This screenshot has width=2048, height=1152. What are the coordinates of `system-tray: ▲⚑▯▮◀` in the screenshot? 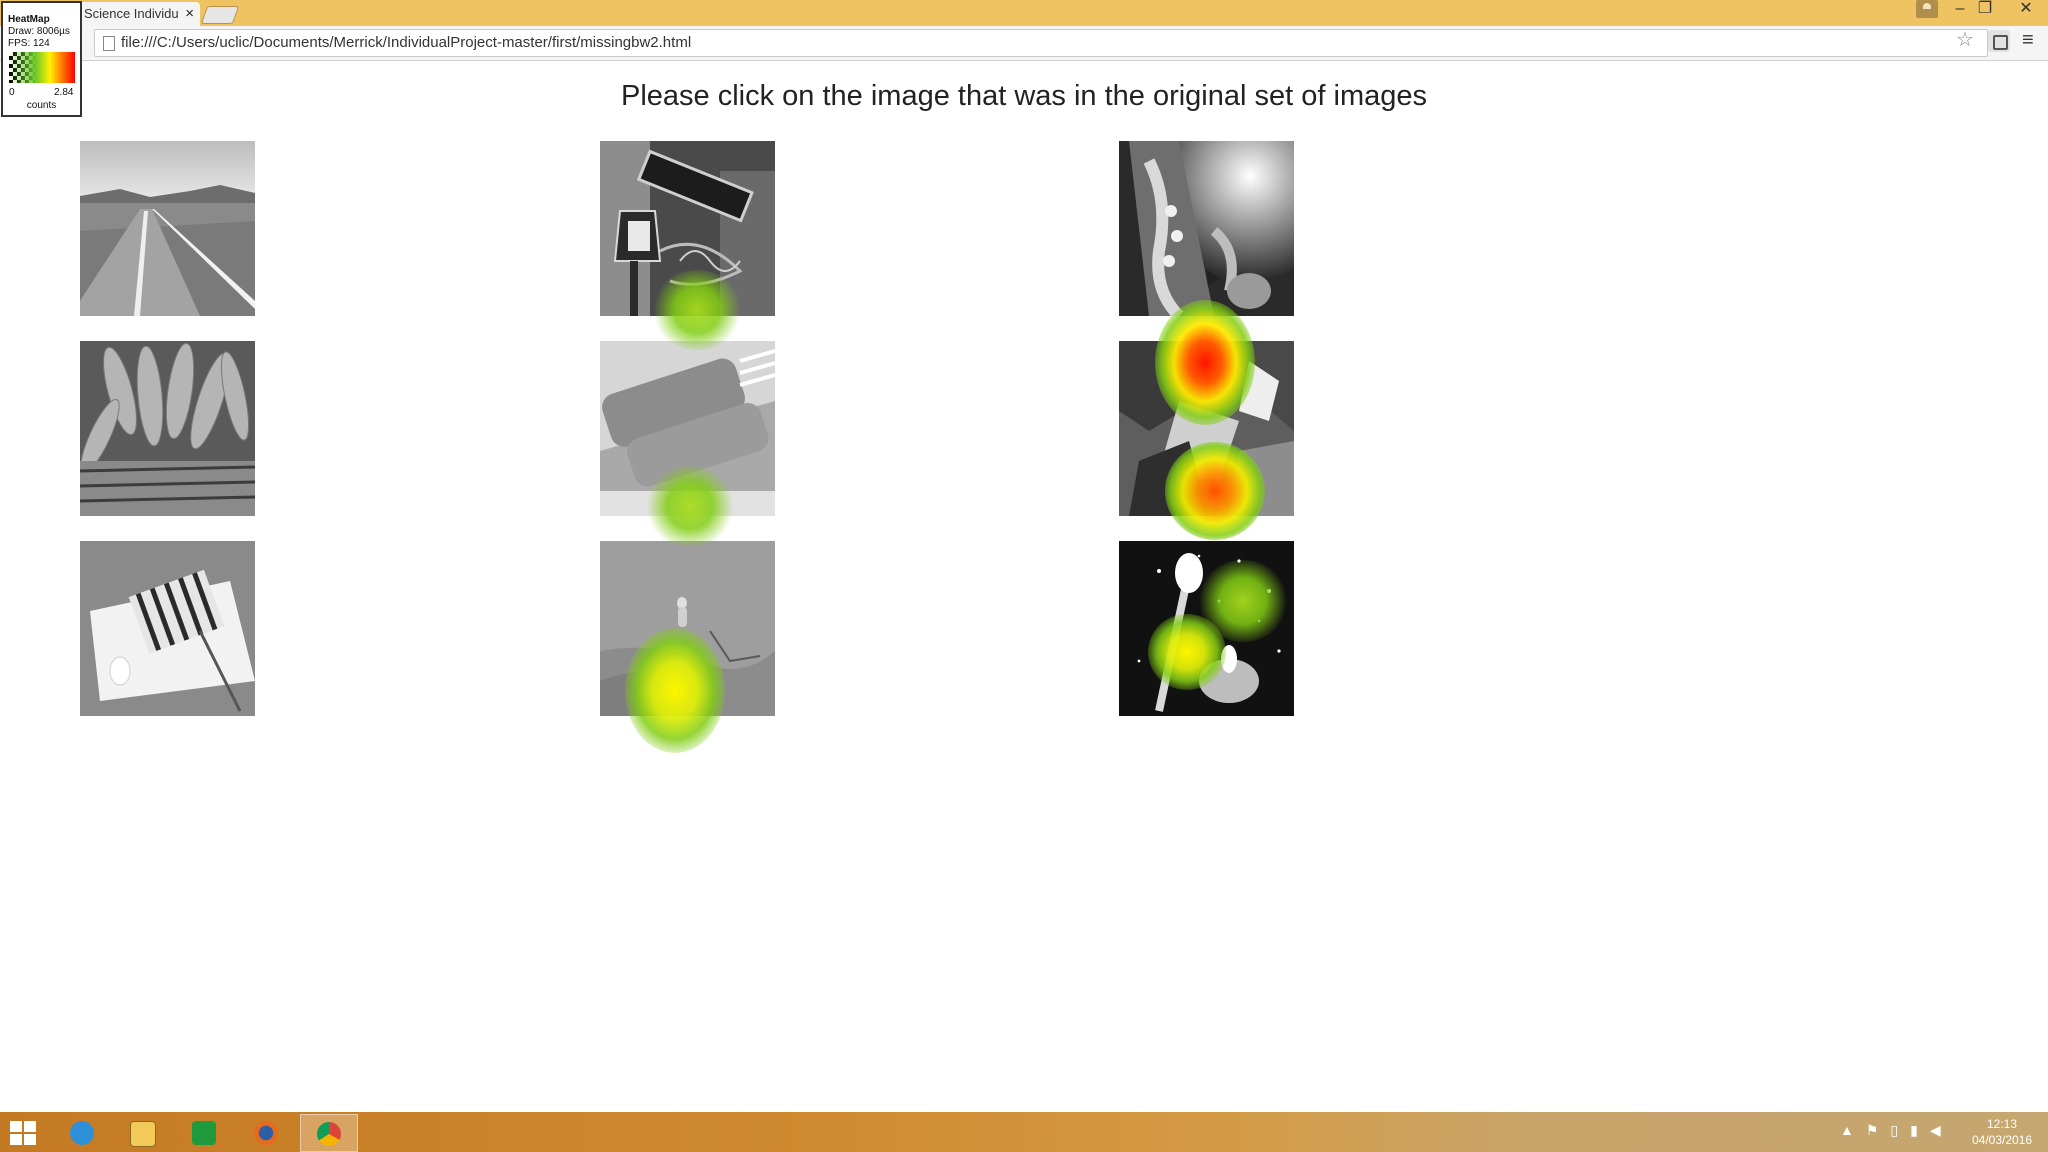 It's located at (1896, 1130).